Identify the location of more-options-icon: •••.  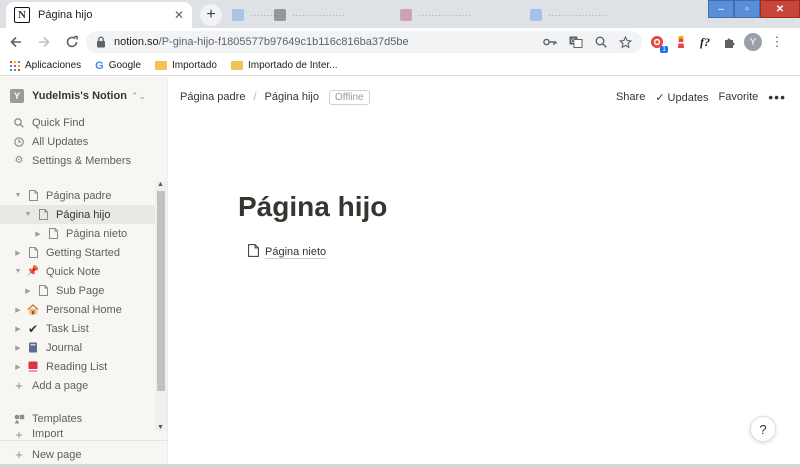
(777, 97).